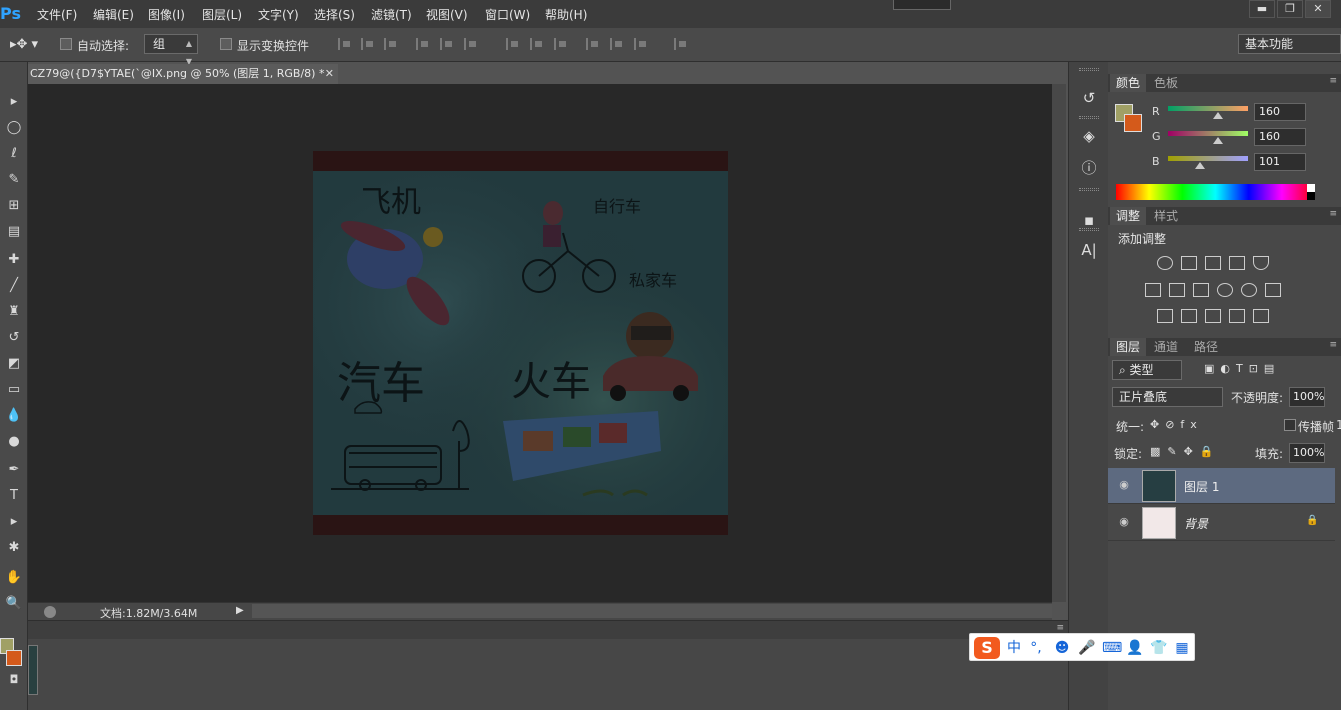  What do you see at coordinates (1218, 140) in the screenshot?
I see `green-slider-thumb` at bounding box center [1218, 140].